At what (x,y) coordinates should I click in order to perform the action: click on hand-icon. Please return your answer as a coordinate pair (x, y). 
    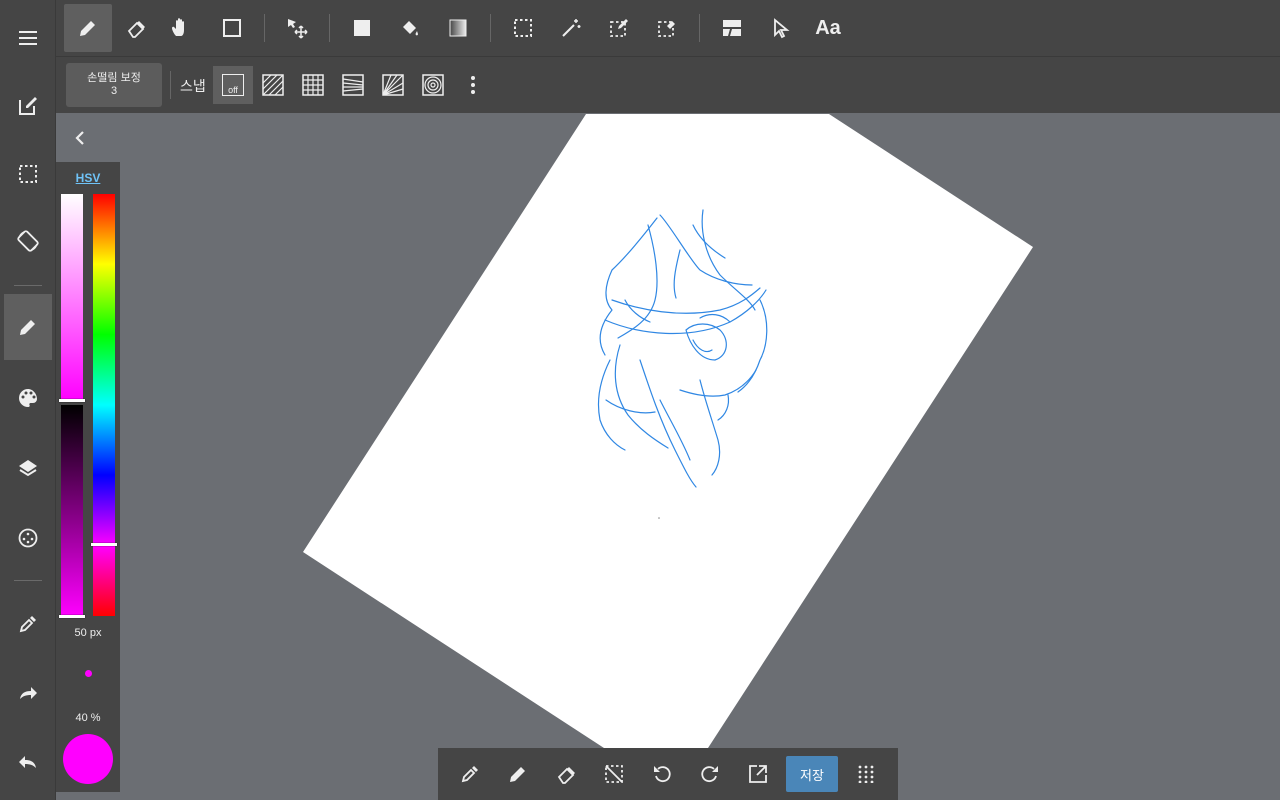
    Looking at the image, I should click on (178, 27).